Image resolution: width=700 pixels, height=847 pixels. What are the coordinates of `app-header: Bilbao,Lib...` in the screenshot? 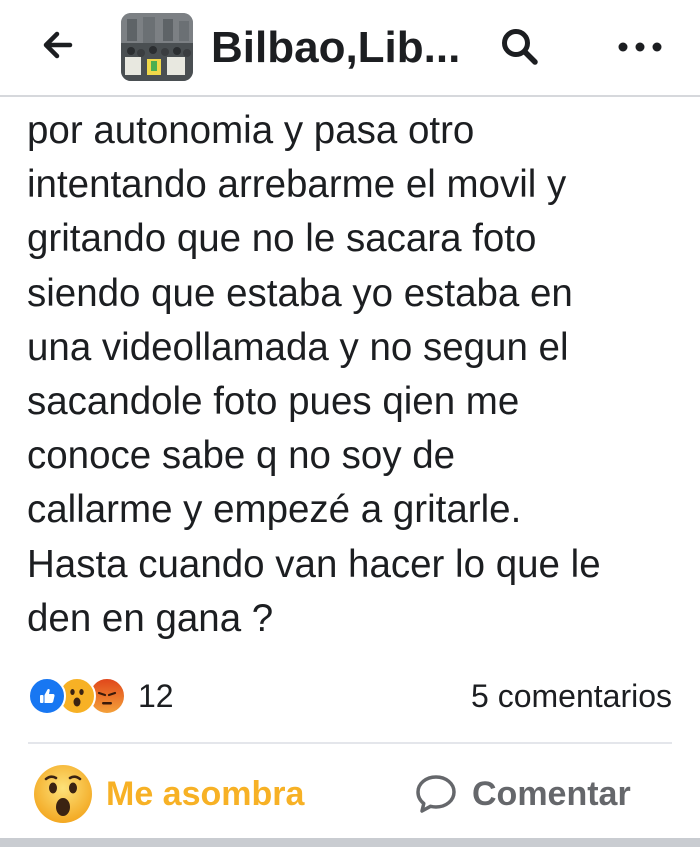 It's located at (350, 48).